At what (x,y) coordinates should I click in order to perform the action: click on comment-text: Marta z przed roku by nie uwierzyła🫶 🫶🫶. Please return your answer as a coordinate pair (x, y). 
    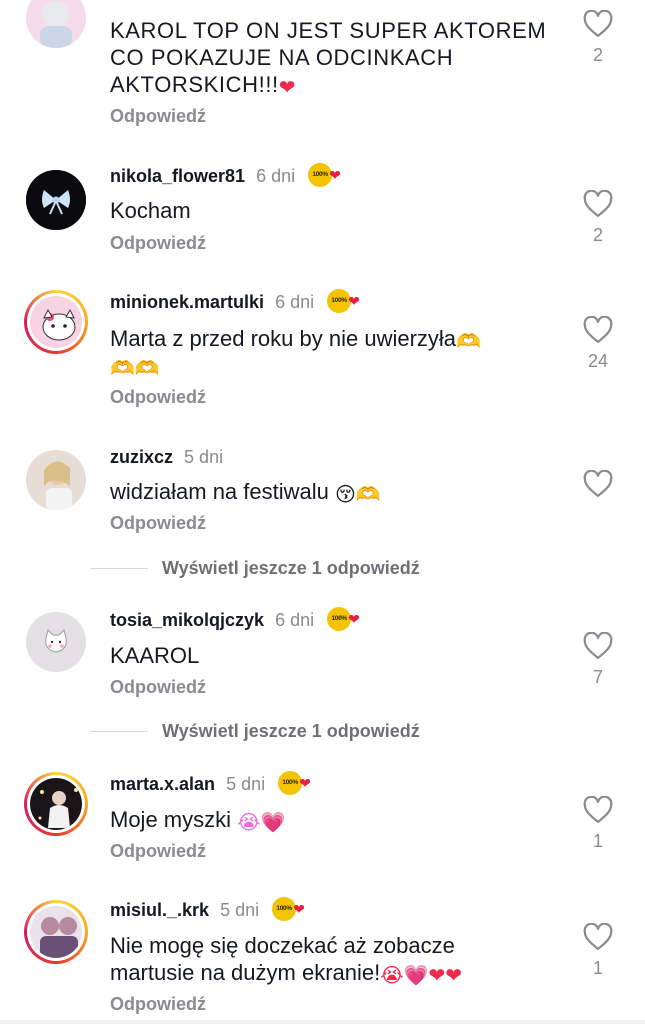
    Looking at the image, I should click on (295, 353).